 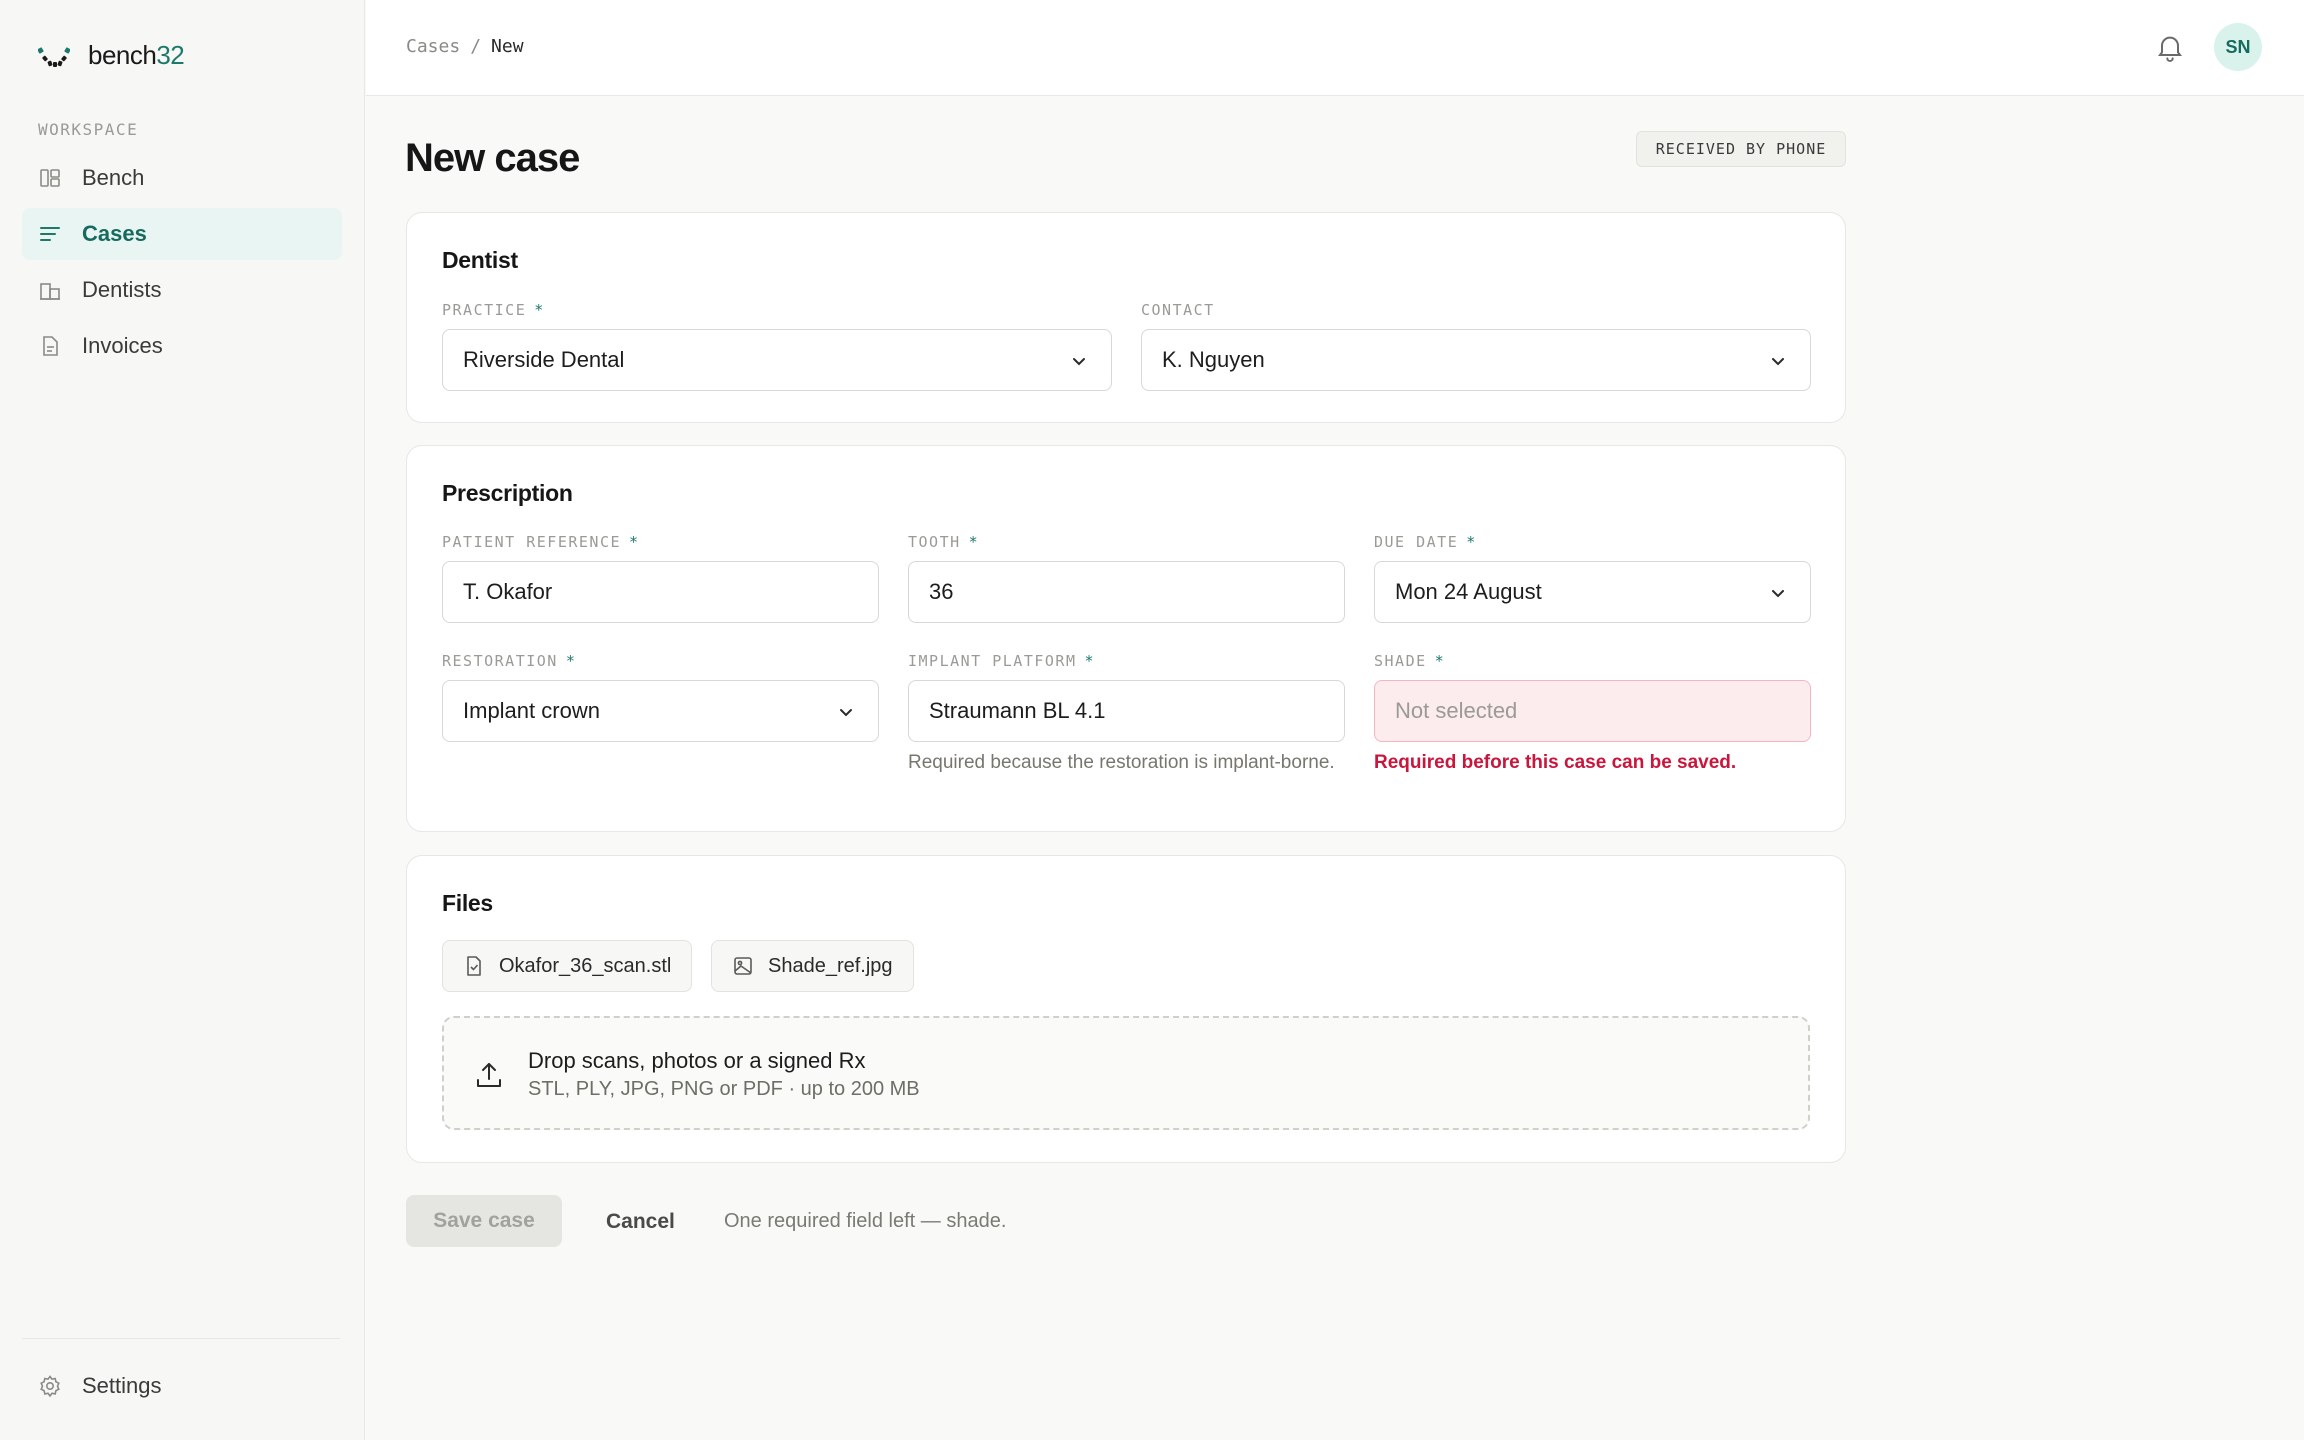 What do you see at coordinates (1126, 592) in the screenshot?
I see `tooth-input: 36` at bounding box center [1126, 592].